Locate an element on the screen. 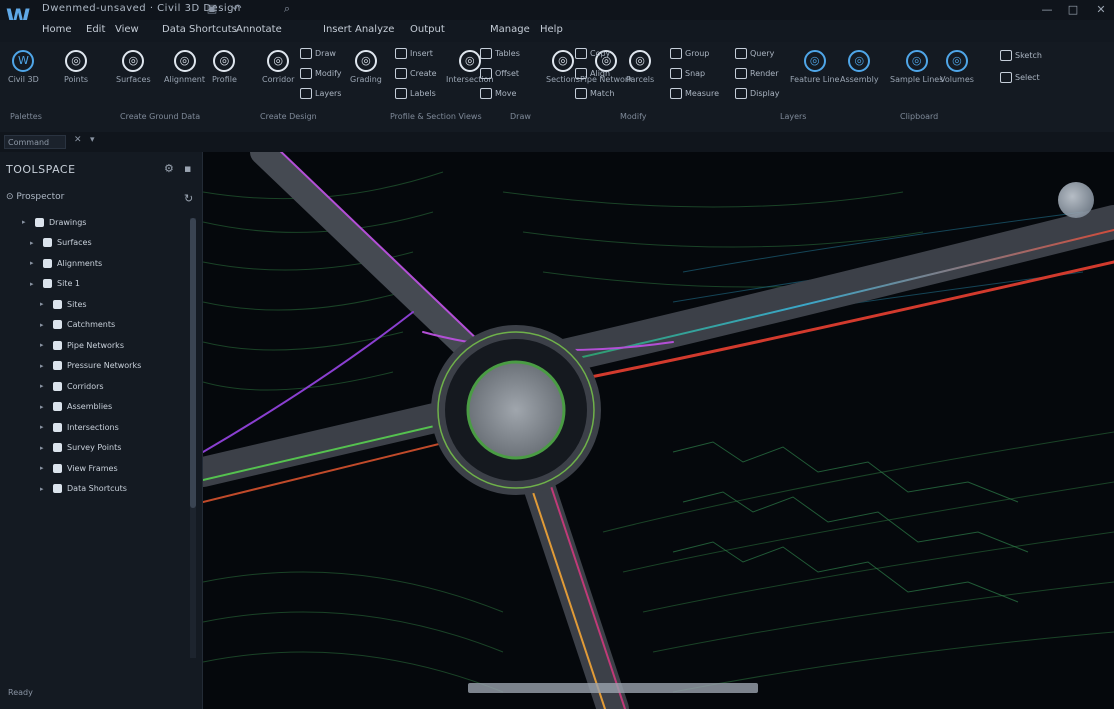 Image resolution: width=1114 pixels, height=709 pixels. alignment-button: ◎ Alignment is located at coordinates (184, 67).